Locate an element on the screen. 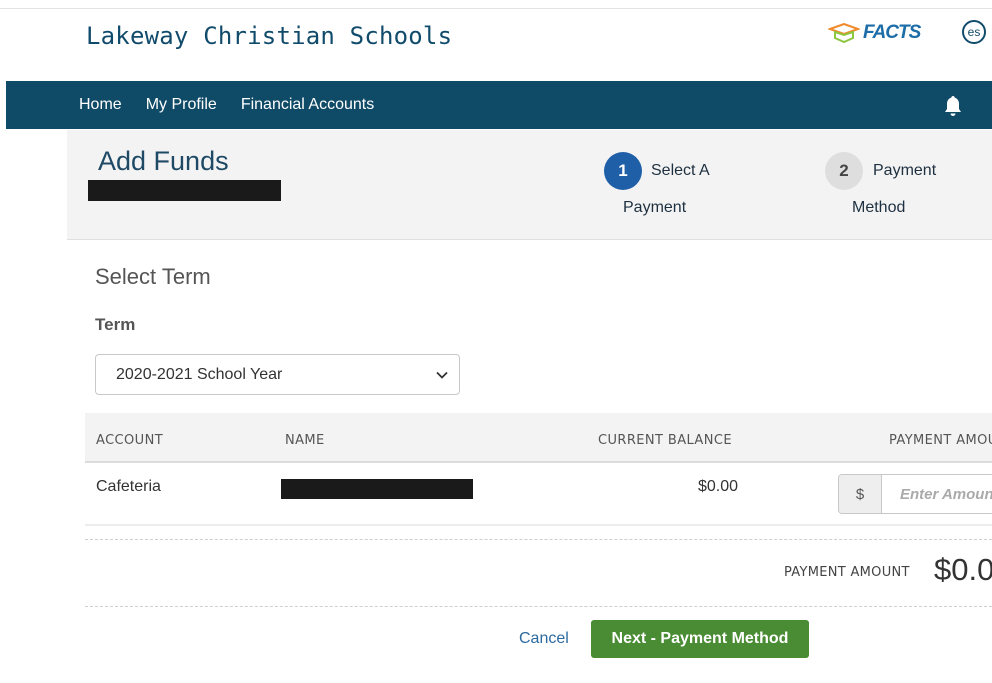 The image size is (992, 683). chevron-down-icon is located at coordinates (442, 375).